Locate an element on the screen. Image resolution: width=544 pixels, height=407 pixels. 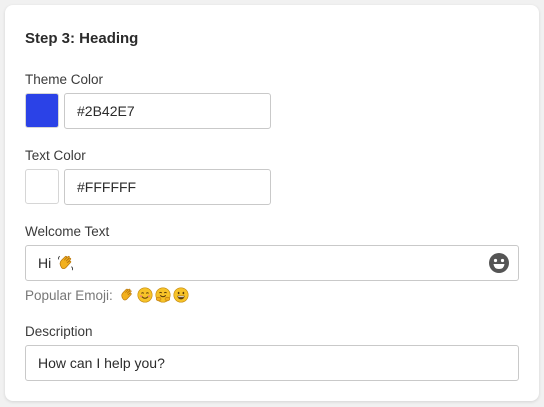
description-value: How can I help you? is located at coordinates (101, 363).